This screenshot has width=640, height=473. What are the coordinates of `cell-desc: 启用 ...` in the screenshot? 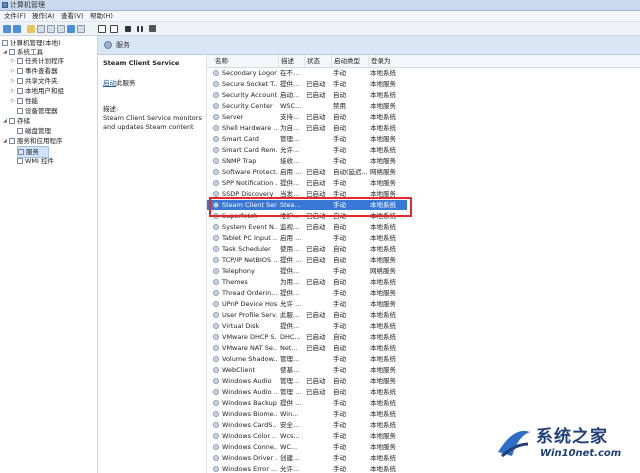 It's located at (291, 172).